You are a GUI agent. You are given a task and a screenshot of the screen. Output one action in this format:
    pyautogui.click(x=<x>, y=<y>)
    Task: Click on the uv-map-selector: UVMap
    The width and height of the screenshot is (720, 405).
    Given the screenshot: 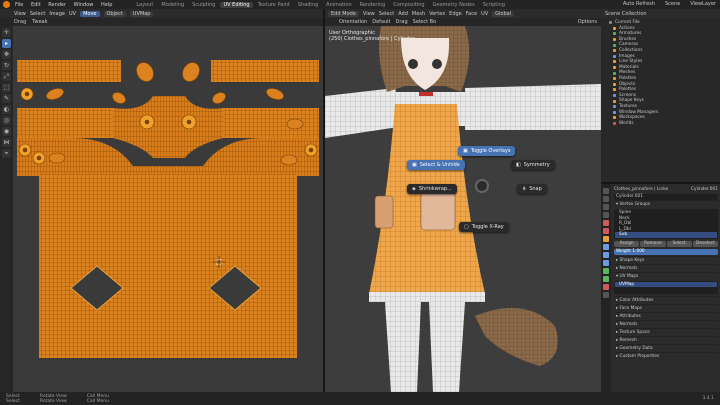 What is the action you would take?
    pyautogui.click(x=141, y=13)
    